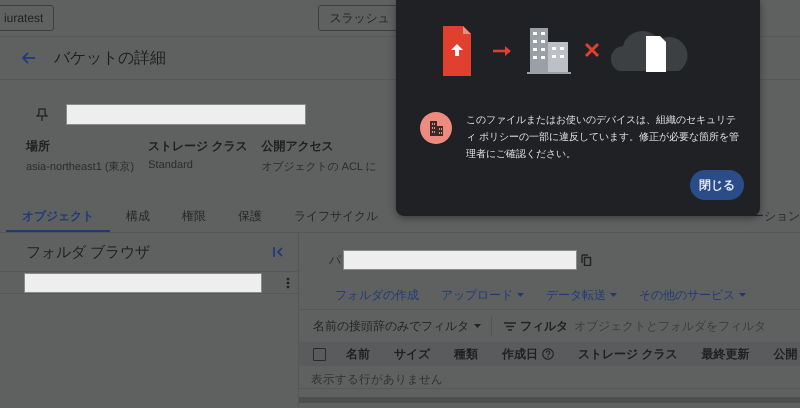 The image size is (800, 408). What do you see at coordinates (603, 138) in the screenshot?
I see `warning-message: このファイルまたはお使いのデバイスは、組織のセキュリティ ポリシーの一部に違反しています。修正が必要な箇所を管理者にご確認ください。` at bounding box center [603, 138].